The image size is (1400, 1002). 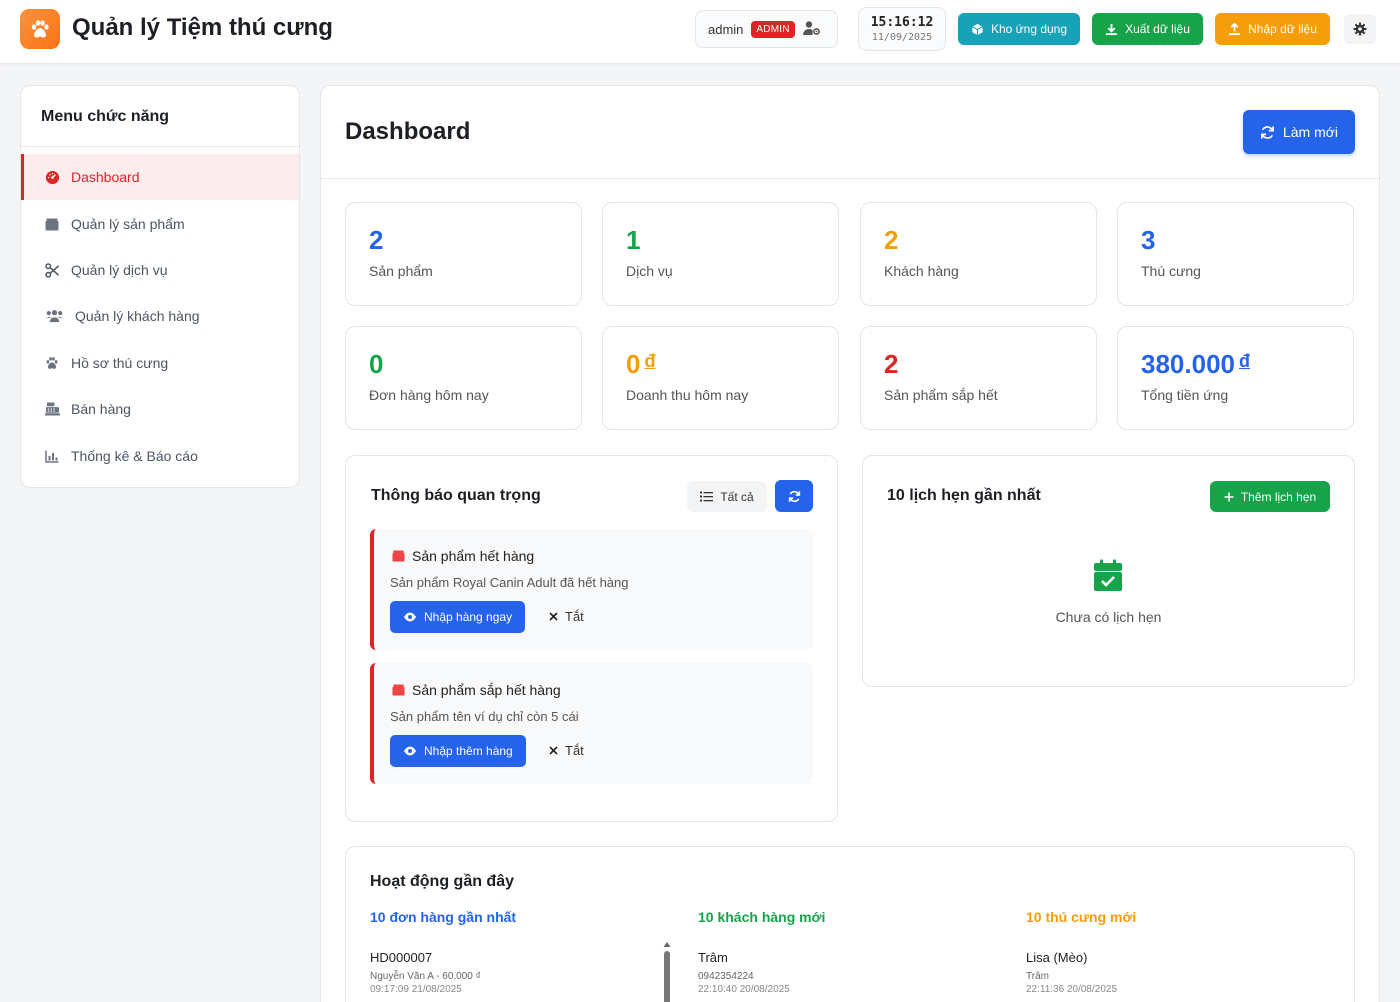 What do you see at coordinates (978, 254) in the screenshot?
I see `stat-card-customers: 2 Khách hàng` at bounding box center [978, 254].